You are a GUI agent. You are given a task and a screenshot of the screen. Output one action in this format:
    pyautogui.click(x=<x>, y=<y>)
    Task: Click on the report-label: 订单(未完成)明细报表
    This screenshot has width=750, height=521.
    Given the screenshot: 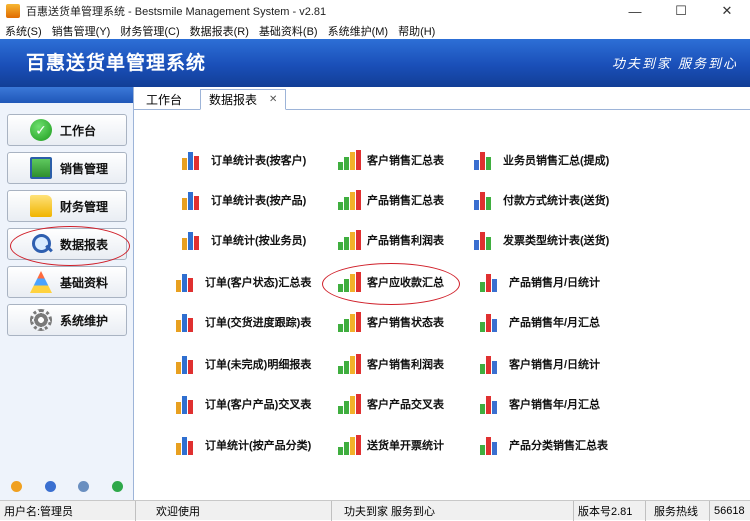 What is the action you would take?
    pyautogui.click(x=258, y=365)
    